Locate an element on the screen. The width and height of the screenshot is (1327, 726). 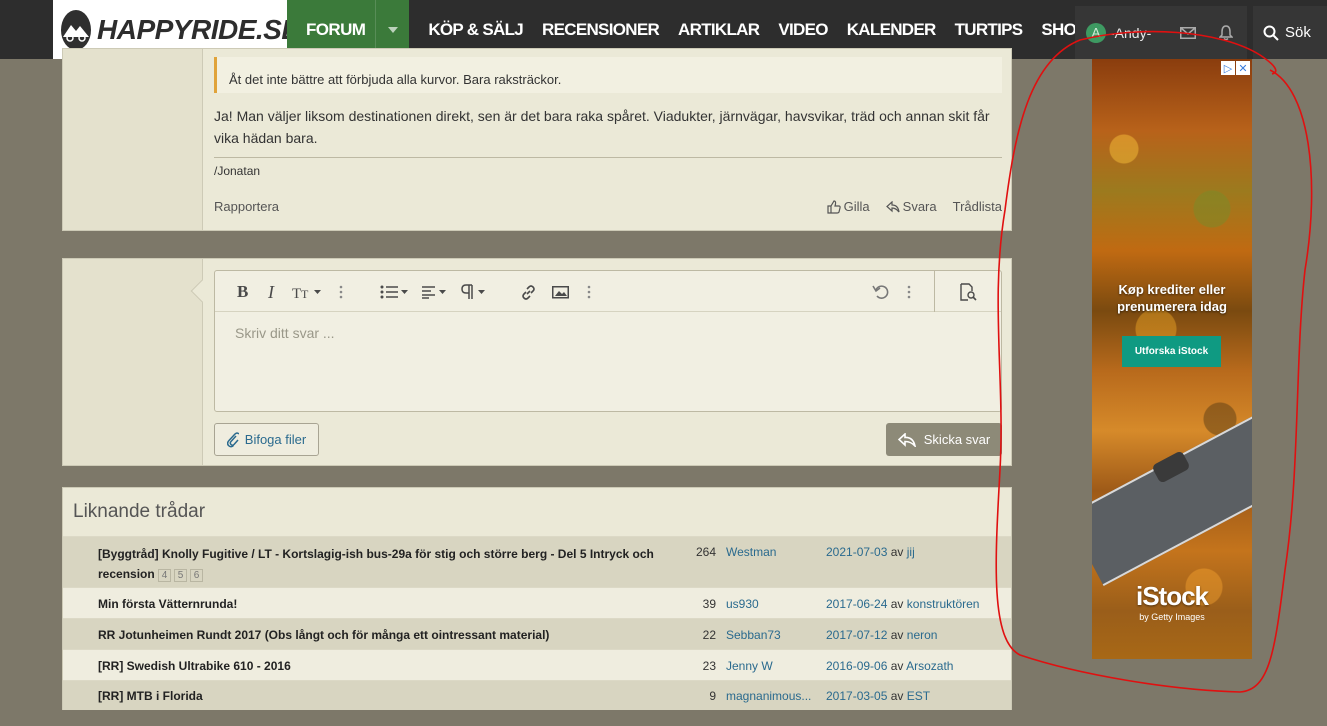
editor-toolbar: B I TT is located at coordinates (608, 291).